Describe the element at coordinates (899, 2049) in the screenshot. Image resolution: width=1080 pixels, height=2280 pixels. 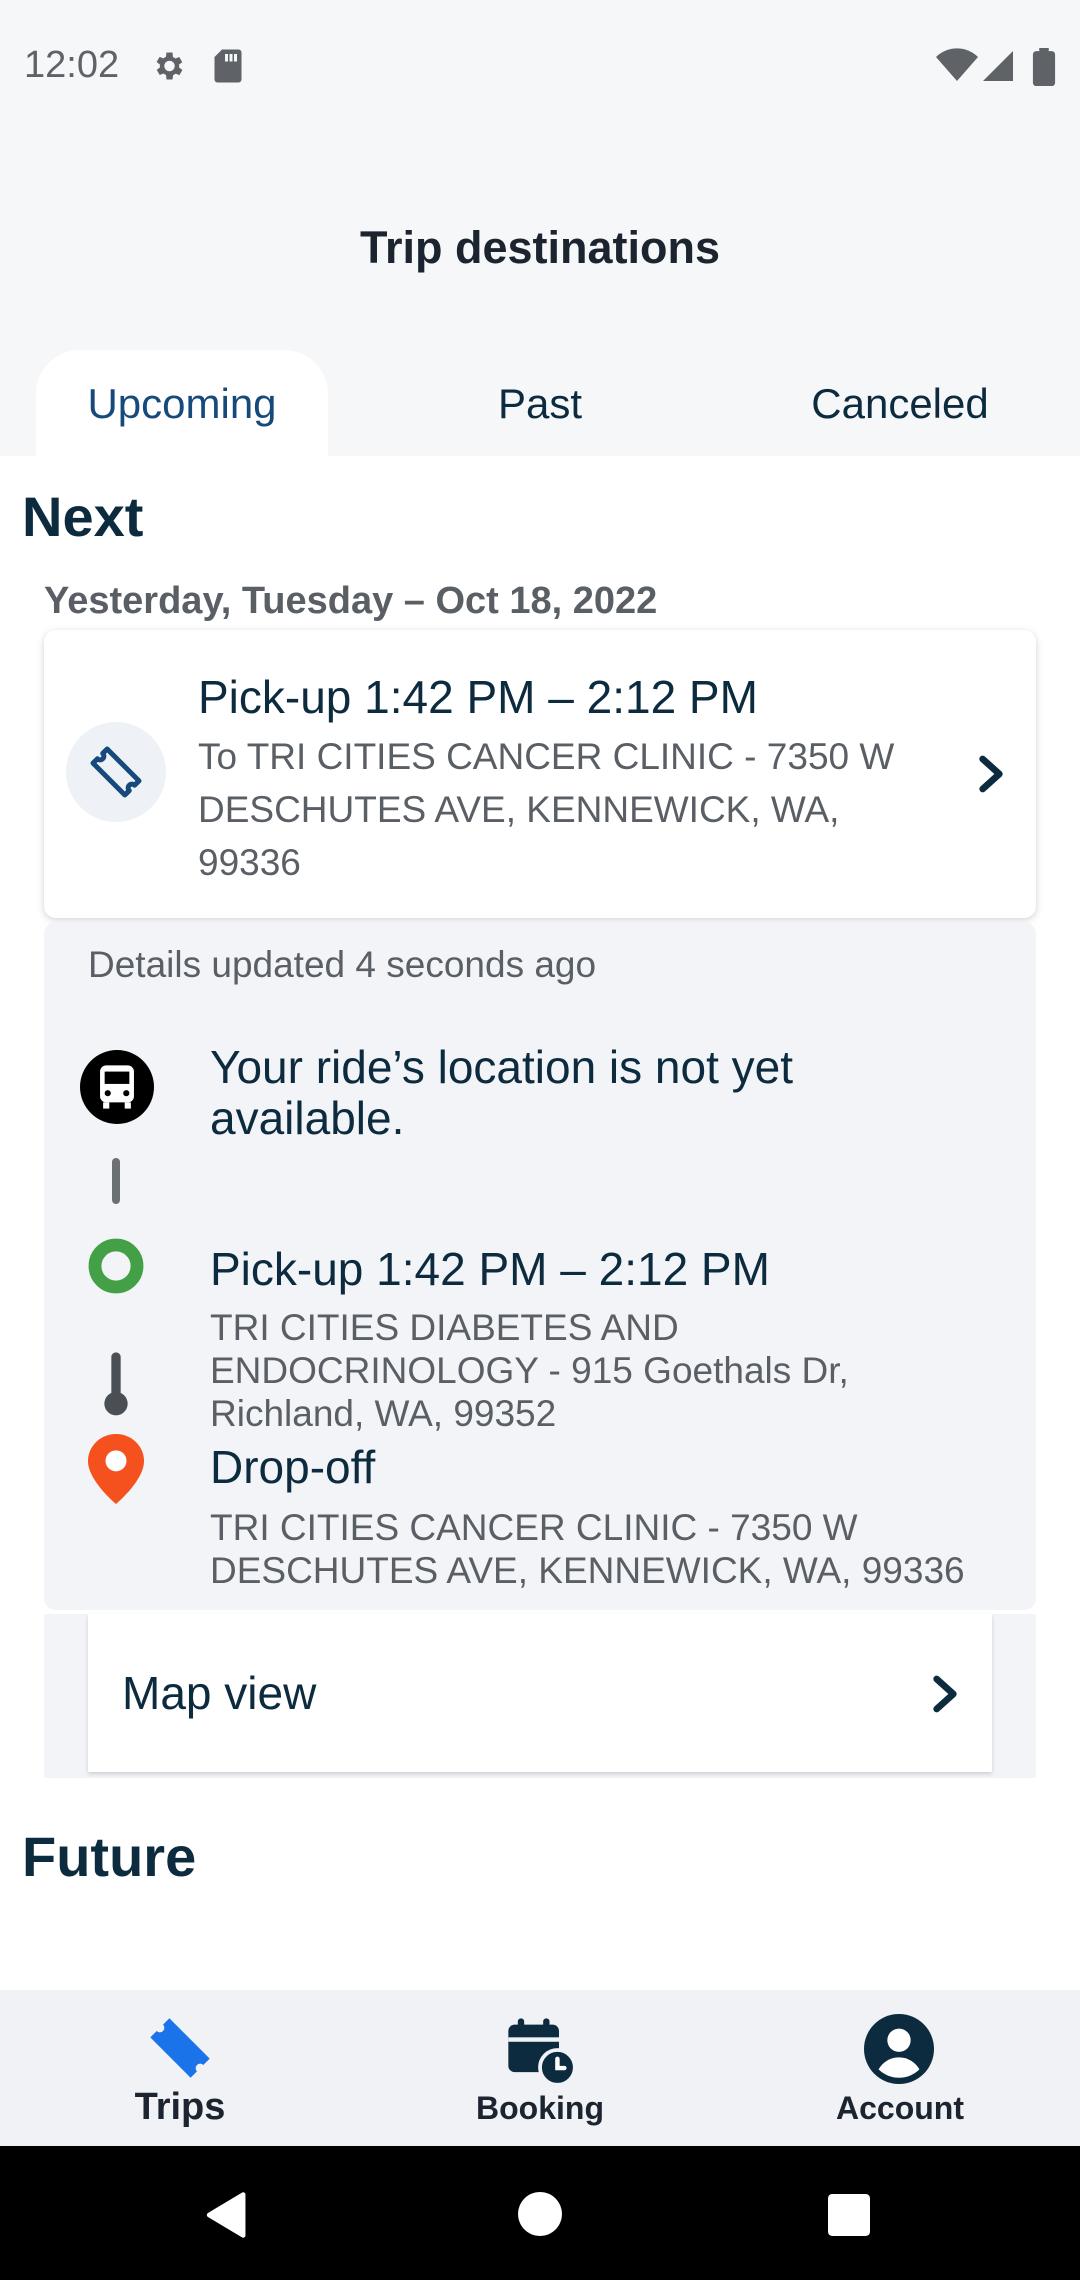
I see `account-icon` at that location.